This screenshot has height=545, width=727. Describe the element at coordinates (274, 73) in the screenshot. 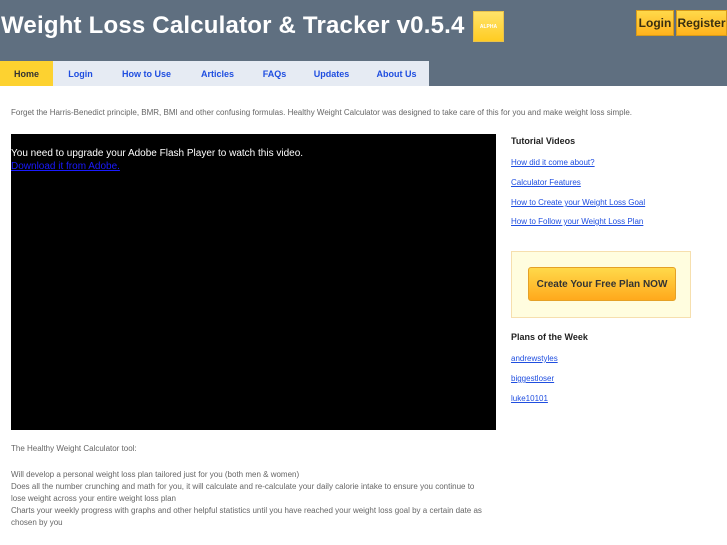

I see `nav-faqs: FAQs` at that location.